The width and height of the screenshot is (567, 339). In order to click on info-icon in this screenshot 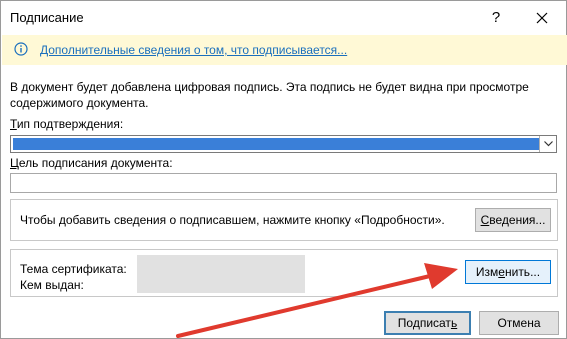, I will do `click(21, 49)`.